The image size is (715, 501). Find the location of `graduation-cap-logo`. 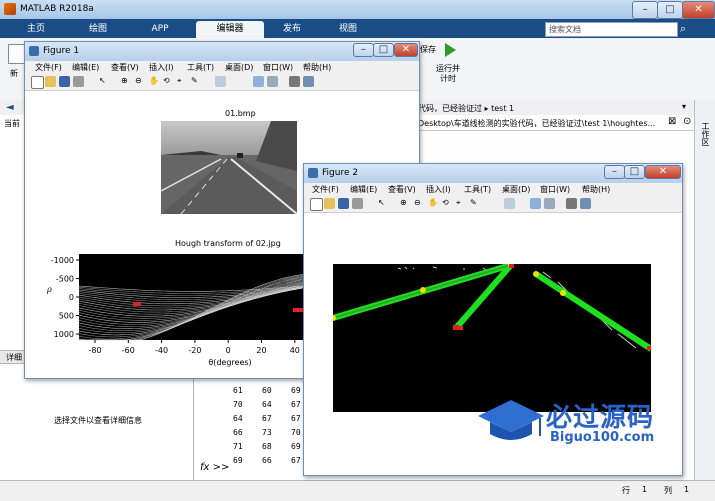

graduation-cap-logo is located at coordinates (511, 421).